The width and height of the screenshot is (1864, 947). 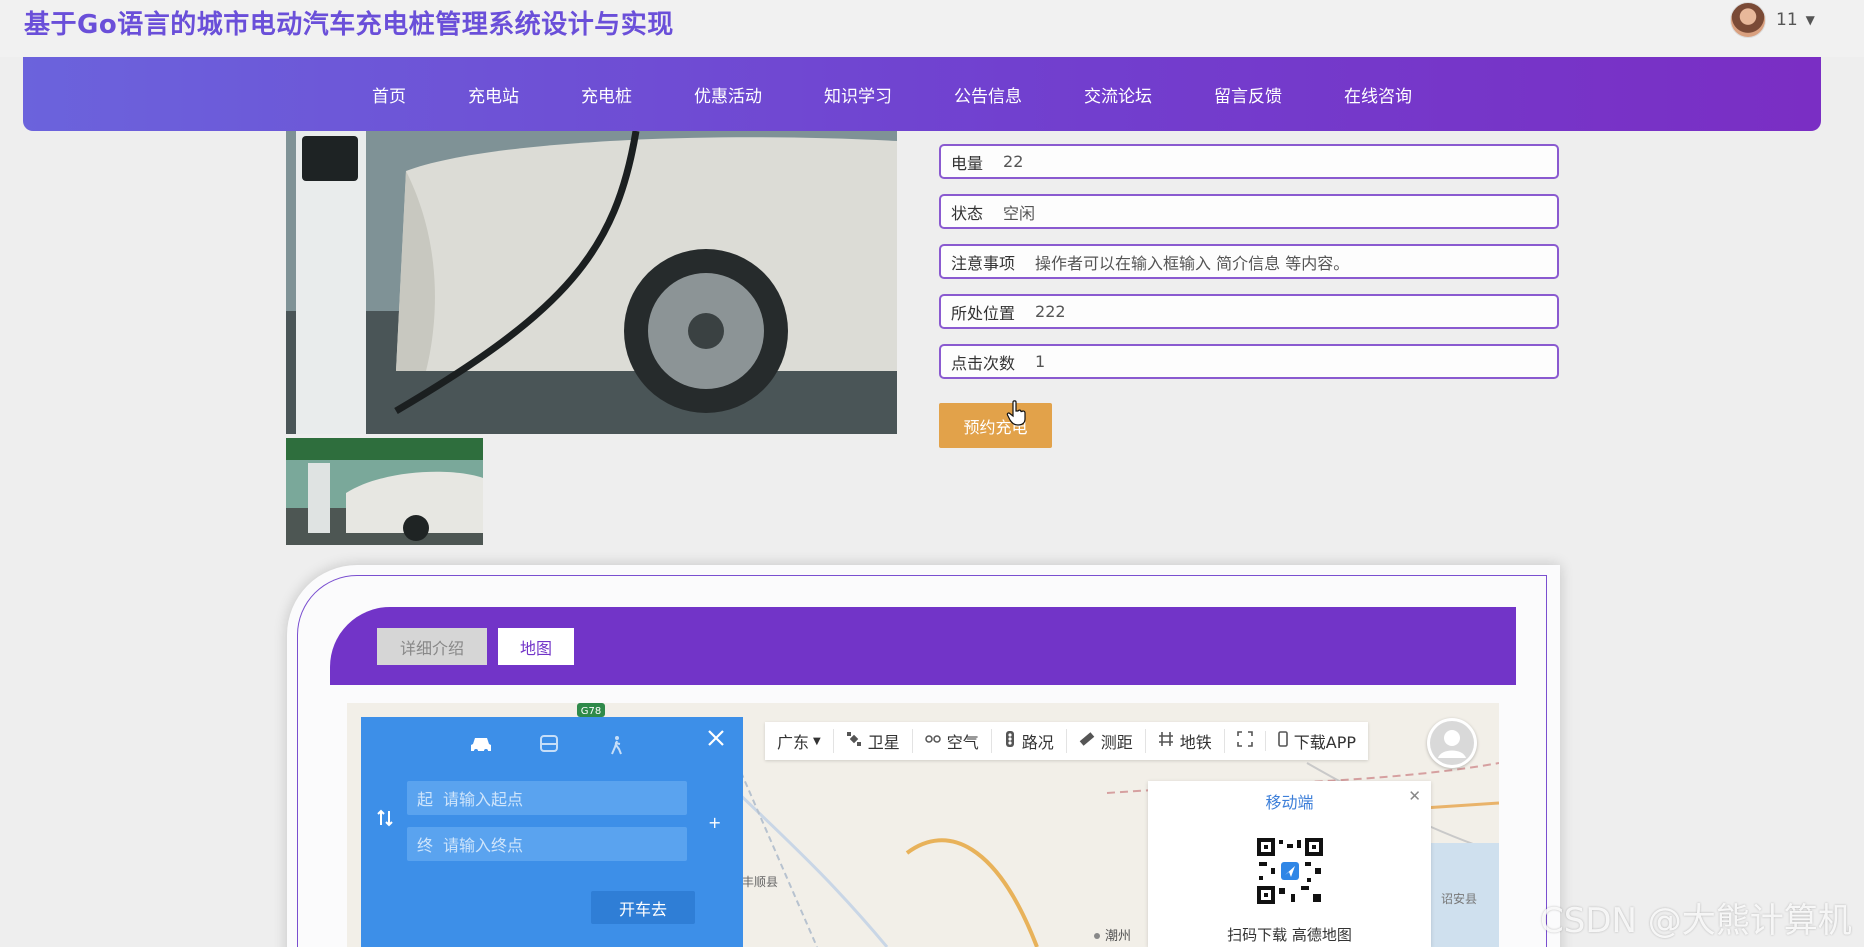 I want to click on nav-feedback: 留言反馈, so click(x=1248, y=94).